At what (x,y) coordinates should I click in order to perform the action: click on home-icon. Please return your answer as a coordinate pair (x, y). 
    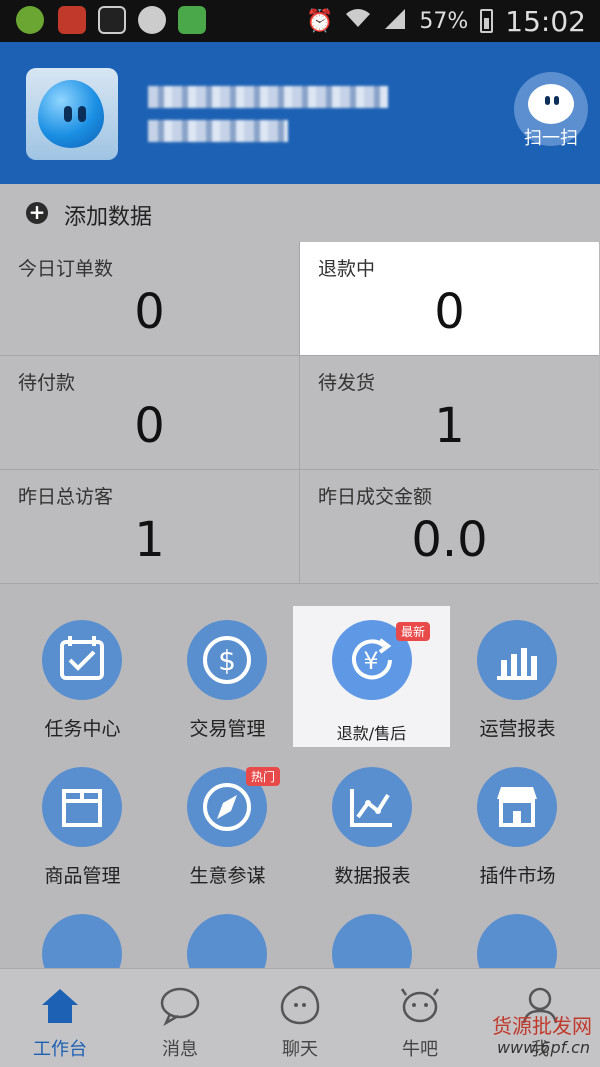
    Looking at the image, I should click on (60, 1005).